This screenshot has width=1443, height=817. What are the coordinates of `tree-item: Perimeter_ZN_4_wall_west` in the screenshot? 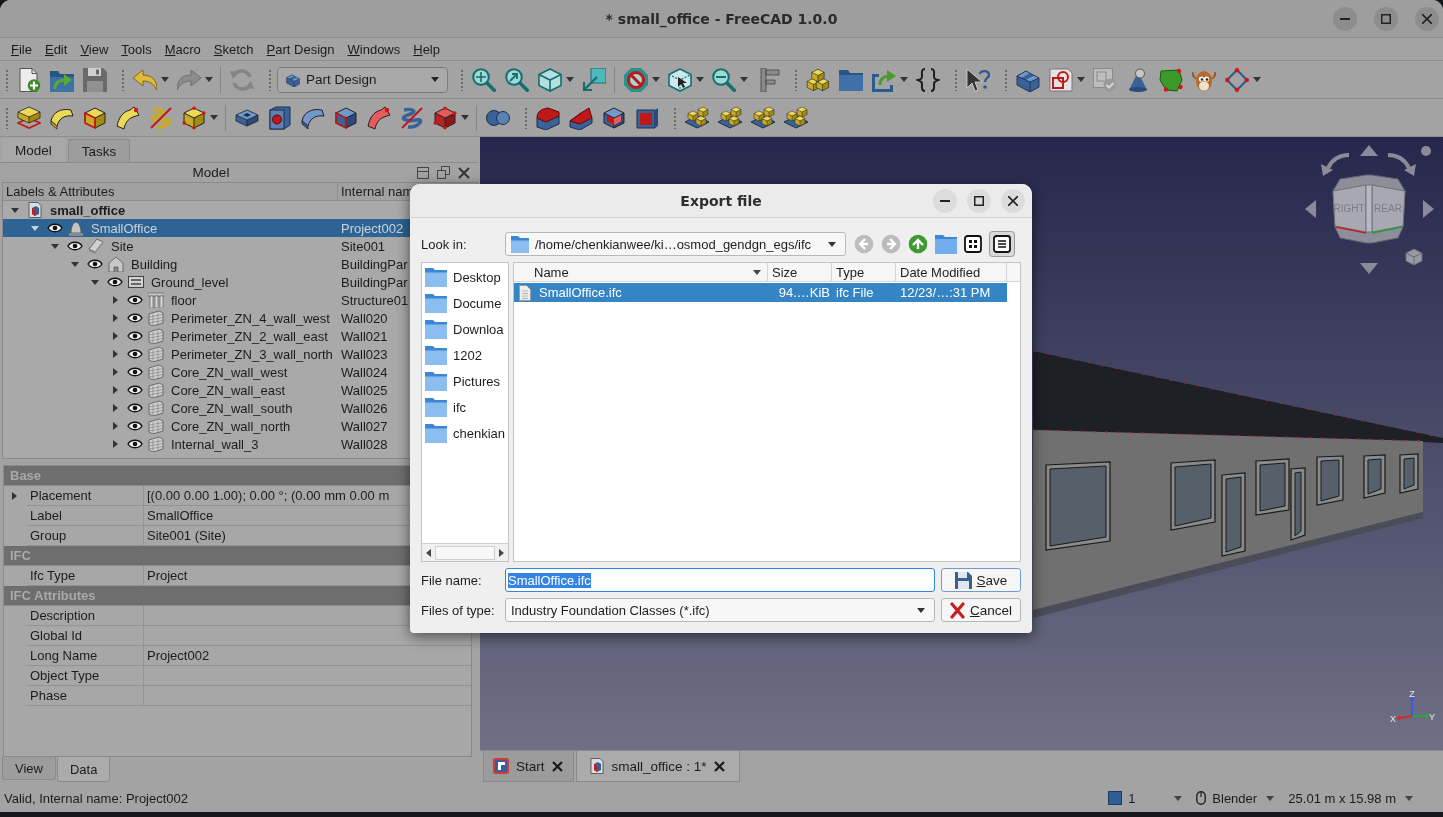 It's located at (250, 318).